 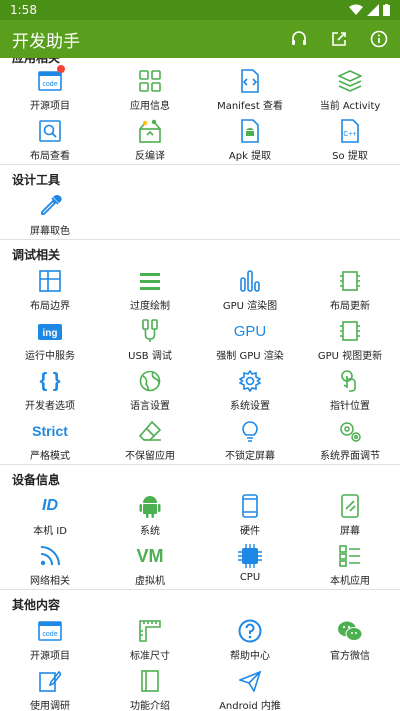 I want to click on item-vm: VM 虚拟机, so click(x=150, y=564).